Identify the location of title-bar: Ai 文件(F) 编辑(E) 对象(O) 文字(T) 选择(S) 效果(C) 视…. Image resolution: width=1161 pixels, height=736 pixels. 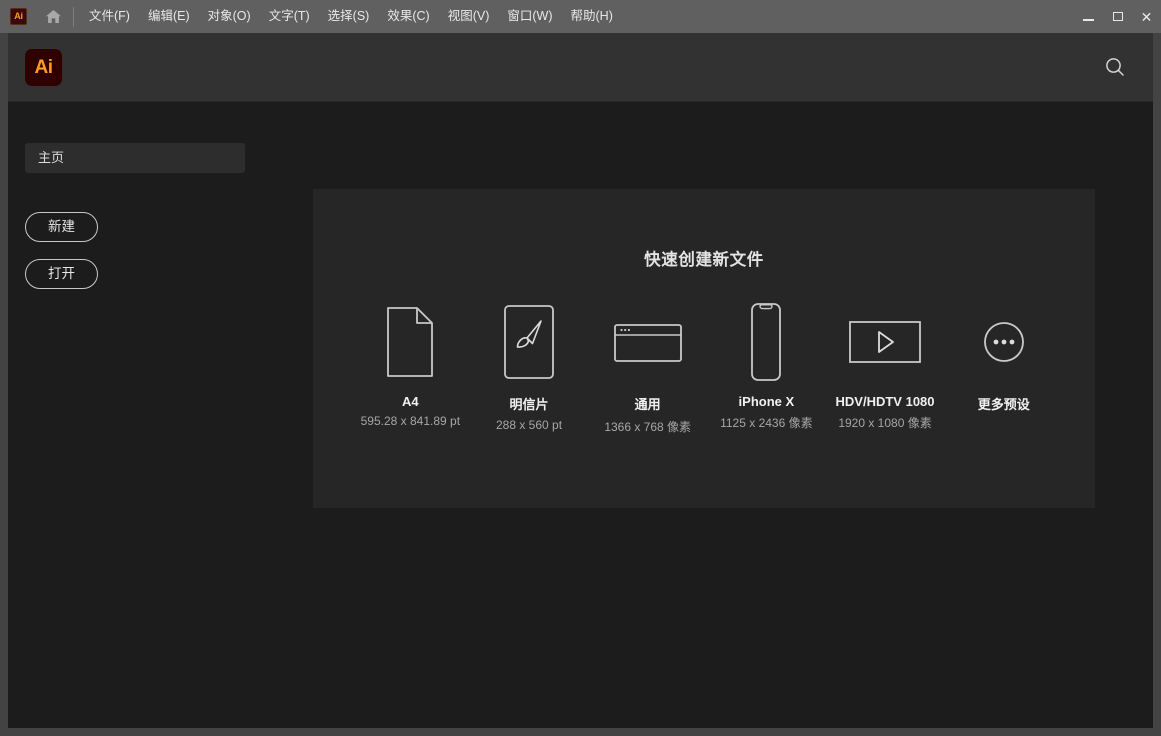
(580, 16).